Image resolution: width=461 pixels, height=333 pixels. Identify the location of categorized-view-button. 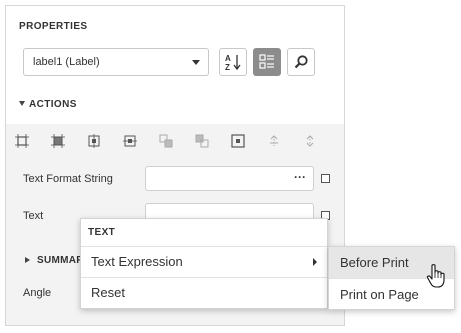
(267, 62).